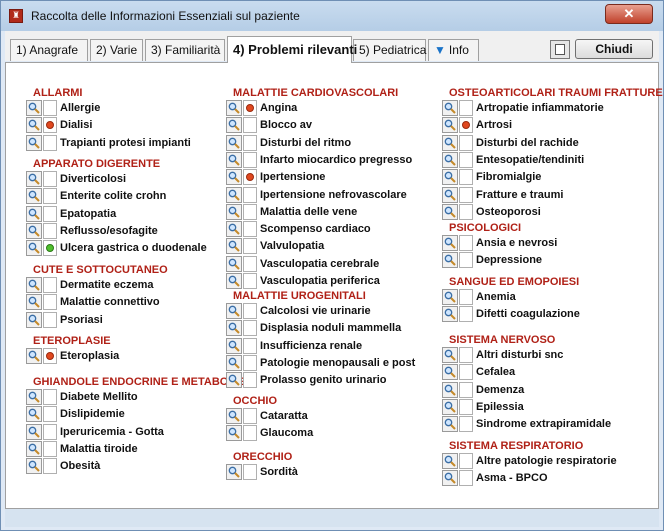 The width and height of the screenshot is (664, 531). I want to click on tab-info: ▼ Info, so click(453, 50).